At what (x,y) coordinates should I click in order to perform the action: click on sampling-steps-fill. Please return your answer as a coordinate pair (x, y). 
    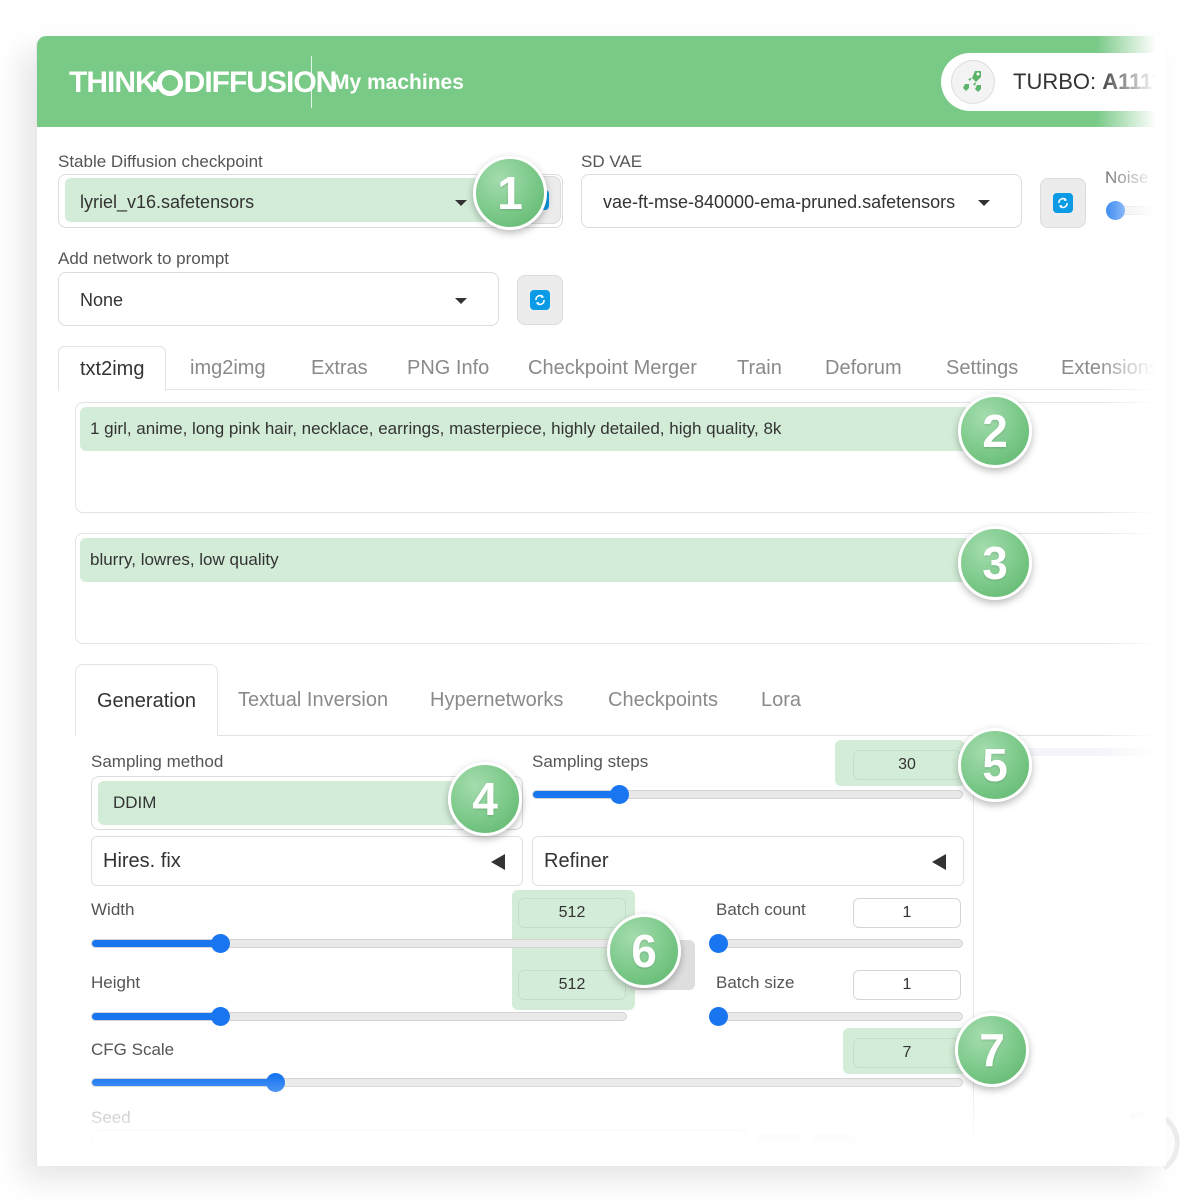
    Looking at the image, I should click on (576, 794).